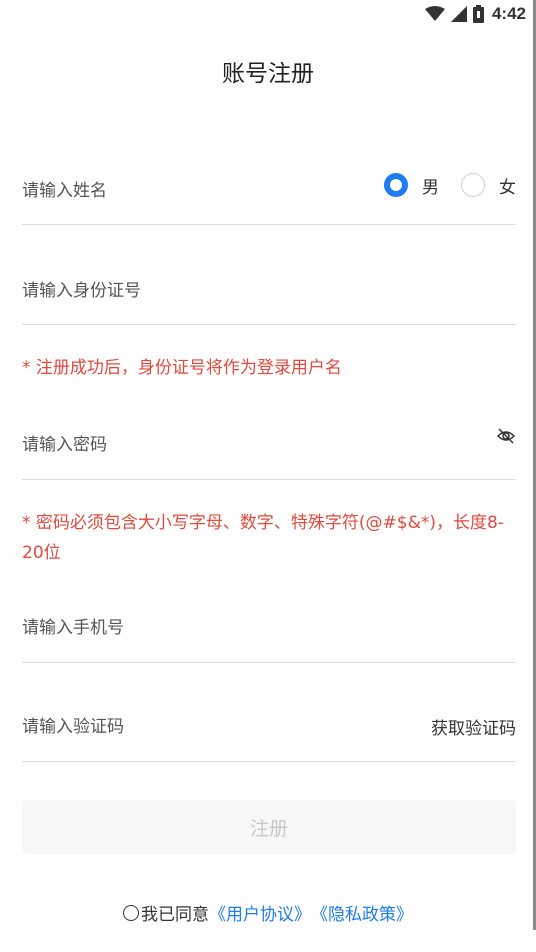 The image size is (536, 952). Describe the element at coordinates (473, 726) in the screenshot. I see `get-code-button: 获取验证码` at that location.